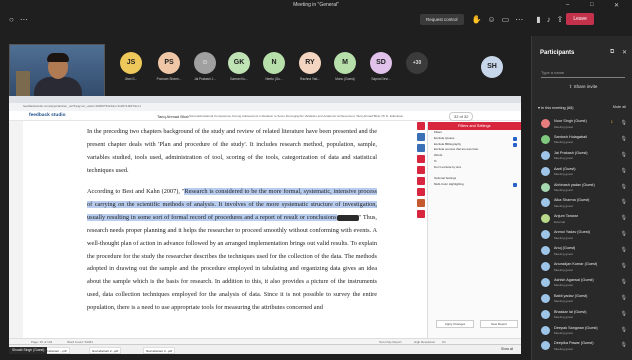 Image resolution: width=632 pixels, height=360 pixels. I want to click on download-item: final abstract 3...pdf, so click(159, 350).